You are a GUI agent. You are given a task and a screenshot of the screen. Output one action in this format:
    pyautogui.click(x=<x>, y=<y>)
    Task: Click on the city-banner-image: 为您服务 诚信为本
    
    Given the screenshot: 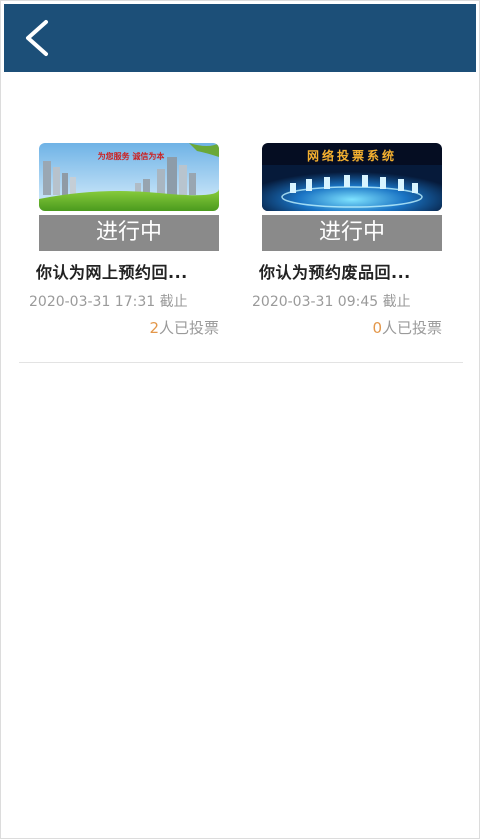 What is the action you would take?
    pyautogui.click(x=129, y=177)
    